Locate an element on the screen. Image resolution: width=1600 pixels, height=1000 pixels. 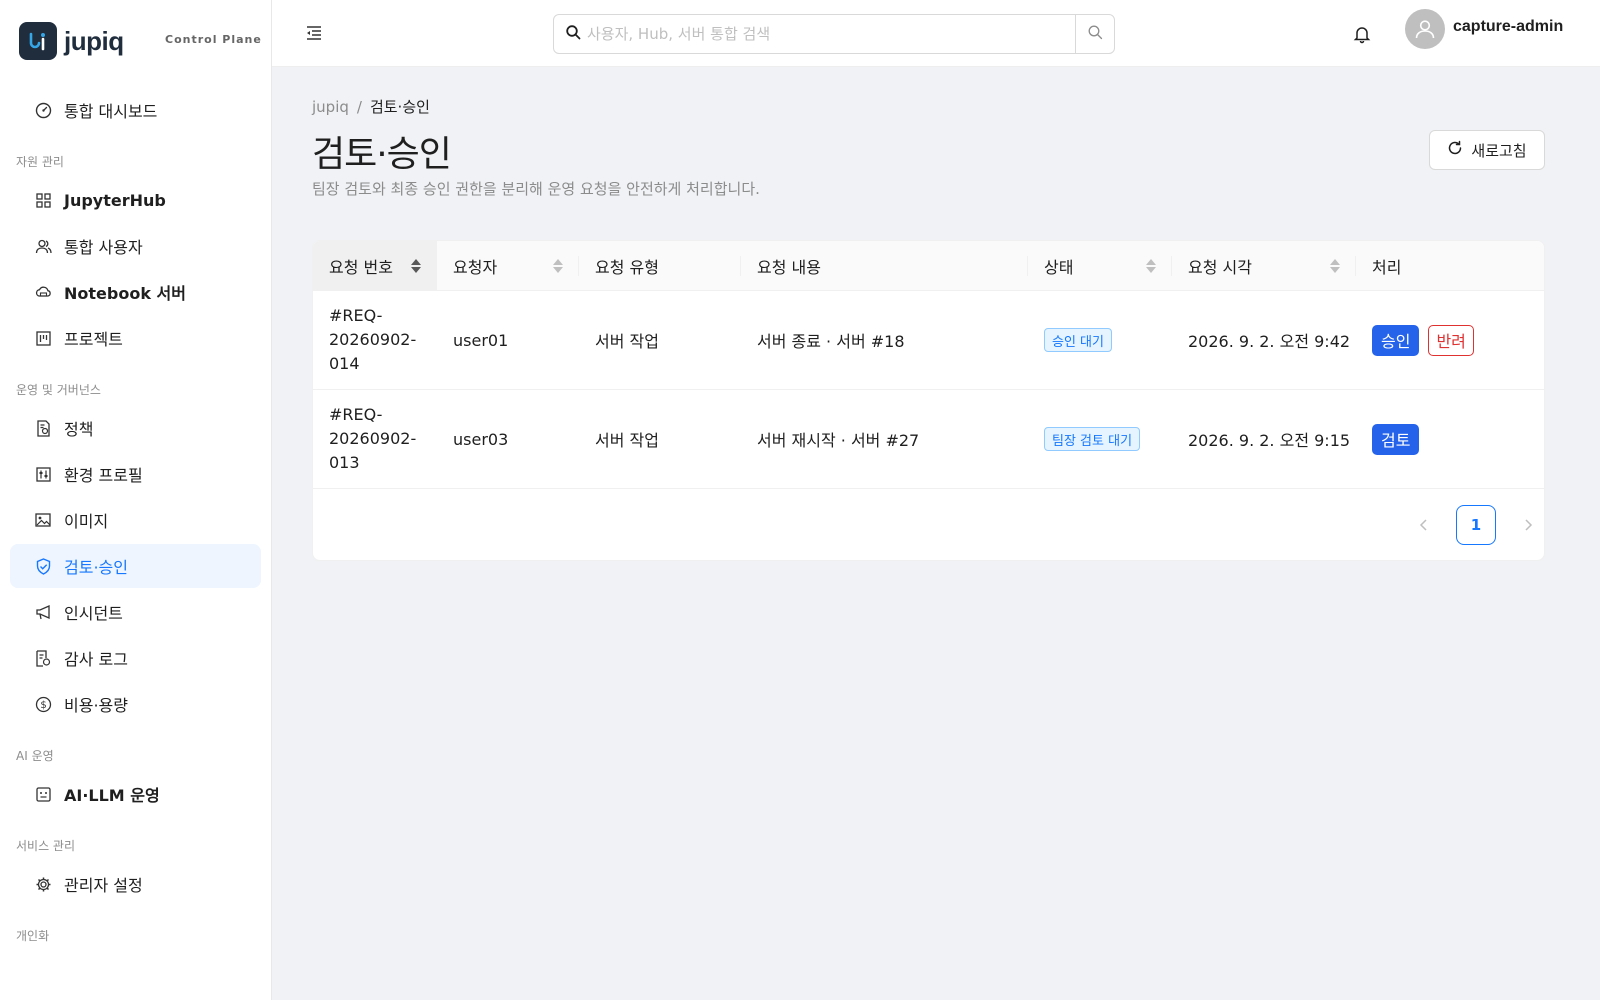
sidebar-item-ai-llm: AI·LLM 운영 is located at coordinates (135, 794).